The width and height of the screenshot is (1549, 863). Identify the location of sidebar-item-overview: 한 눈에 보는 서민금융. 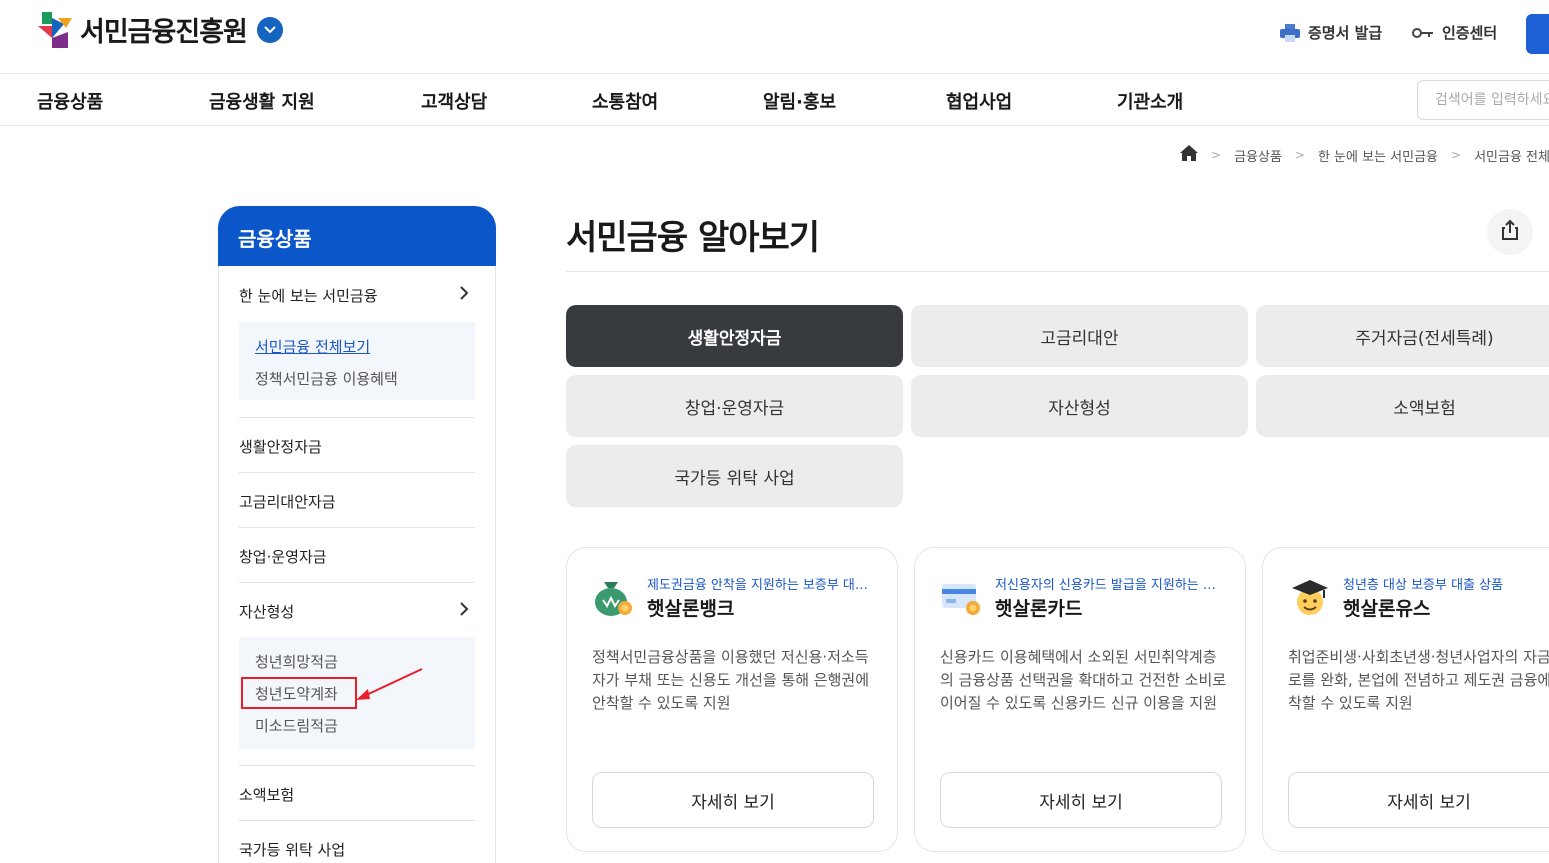
(357, 295).